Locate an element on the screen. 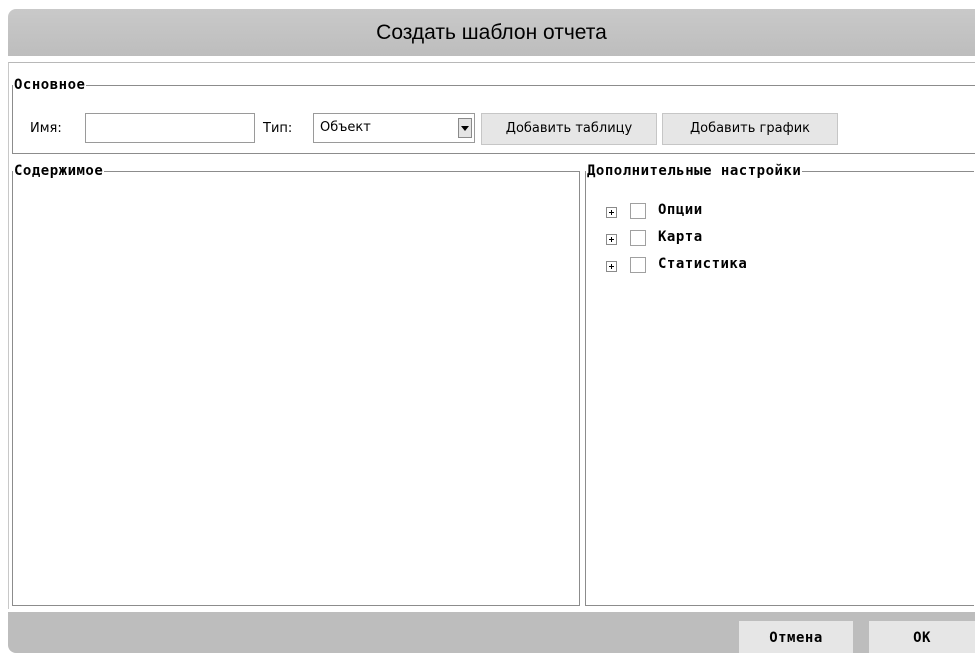  tree-item-label: Опции is located at coordinates (680, 210).